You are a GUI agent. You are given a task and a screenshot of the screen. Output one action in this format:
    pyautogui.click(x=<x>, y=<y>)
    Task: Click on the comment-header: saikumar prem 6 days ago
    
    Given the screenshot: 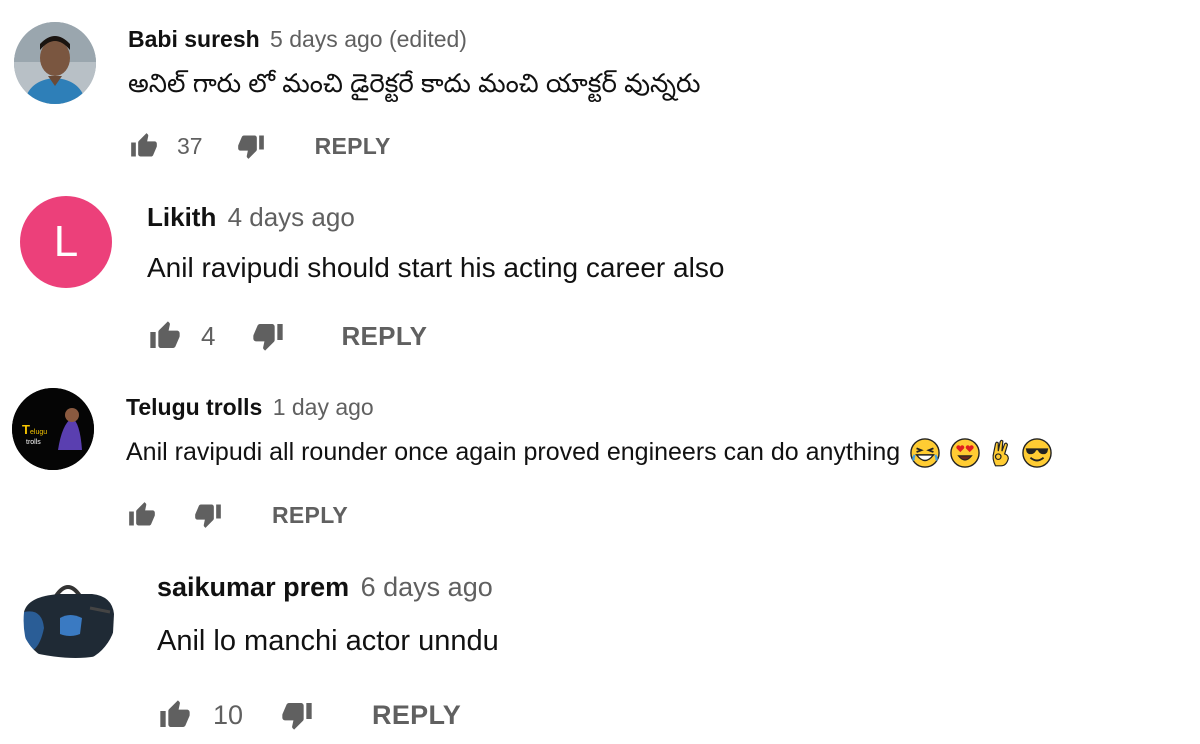 What is the action you would take?
    pyautogui.click(x=325, y=587)
    